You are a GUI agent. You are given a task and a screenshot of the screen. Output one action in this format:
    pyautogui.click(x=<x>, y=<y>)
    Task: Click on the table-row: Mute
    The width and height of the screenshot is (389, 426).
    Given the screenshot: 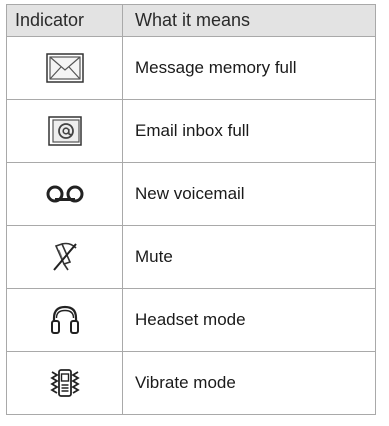 What is the action you would take?
    pyautogui.click(x=191, y=257)
    